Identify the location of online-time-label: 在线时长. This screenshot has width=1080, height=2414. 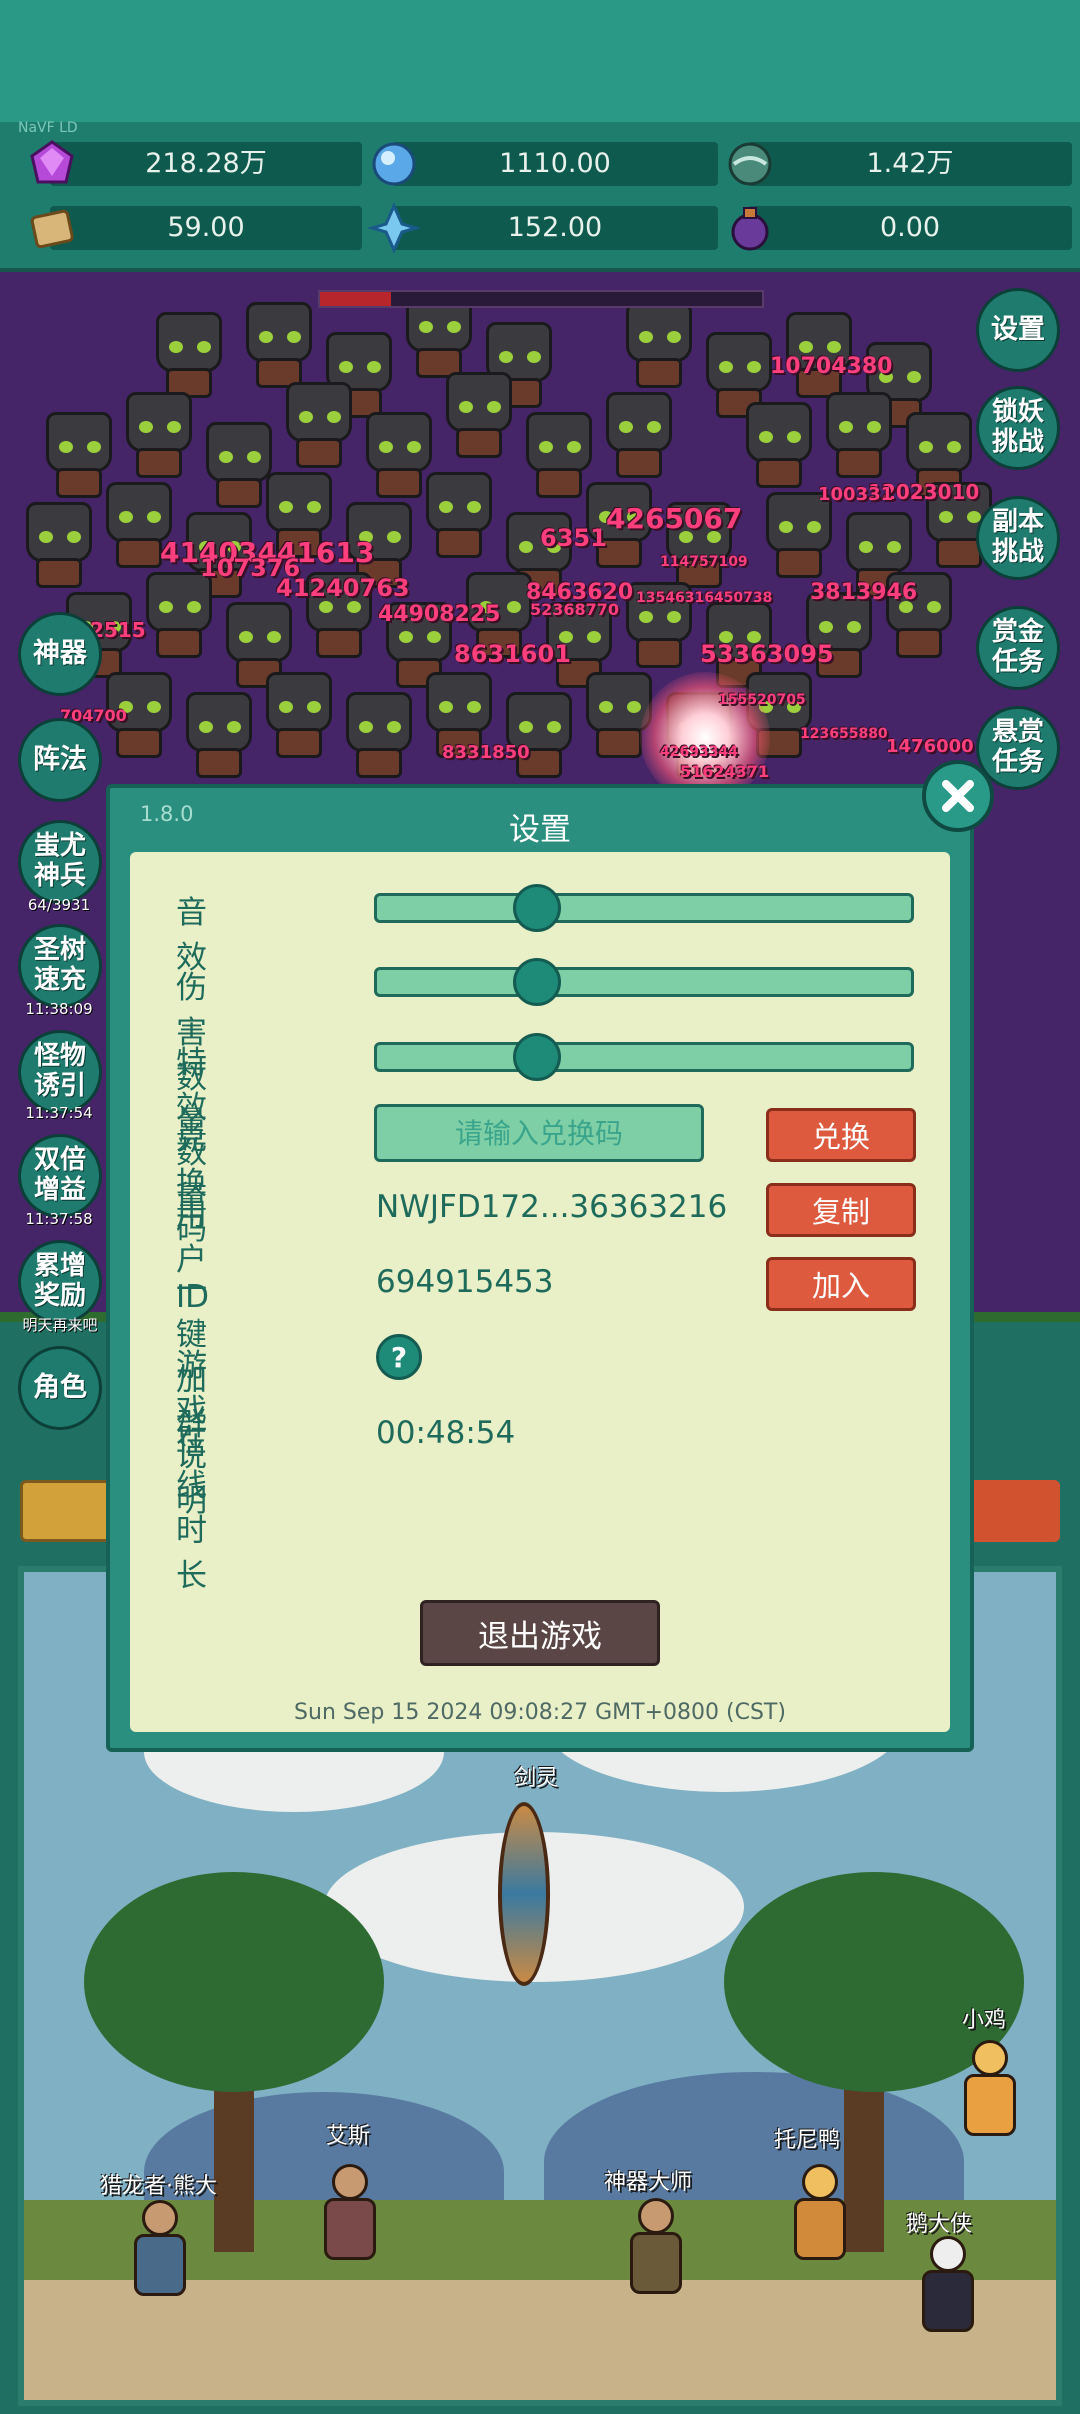
(191, 1508).